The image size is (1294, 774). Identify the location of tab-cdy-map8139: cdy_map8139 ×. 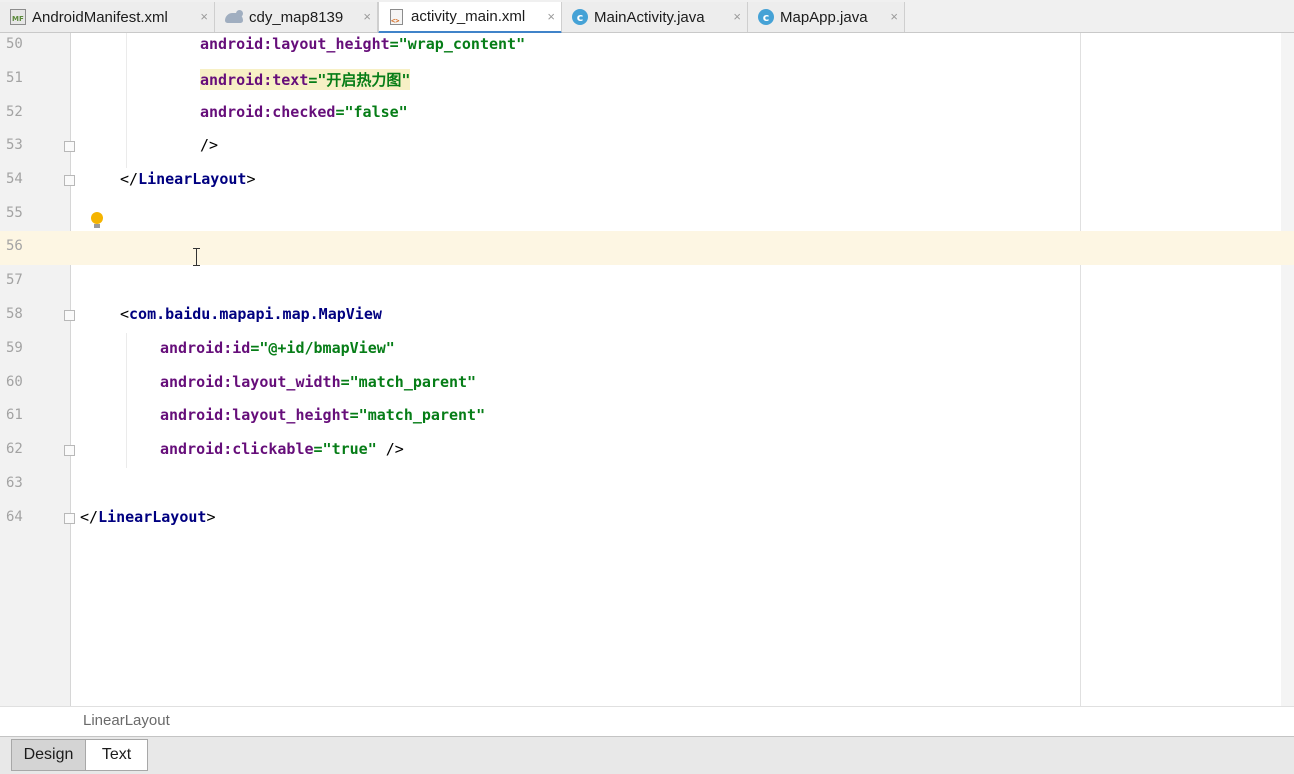
(296, 17).